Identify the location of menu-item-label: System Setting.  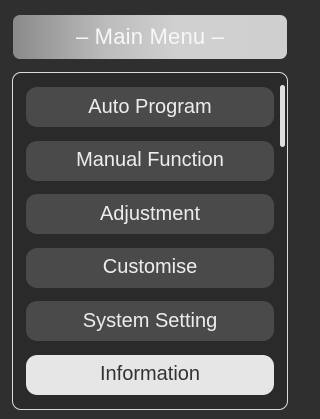
(150, 320).